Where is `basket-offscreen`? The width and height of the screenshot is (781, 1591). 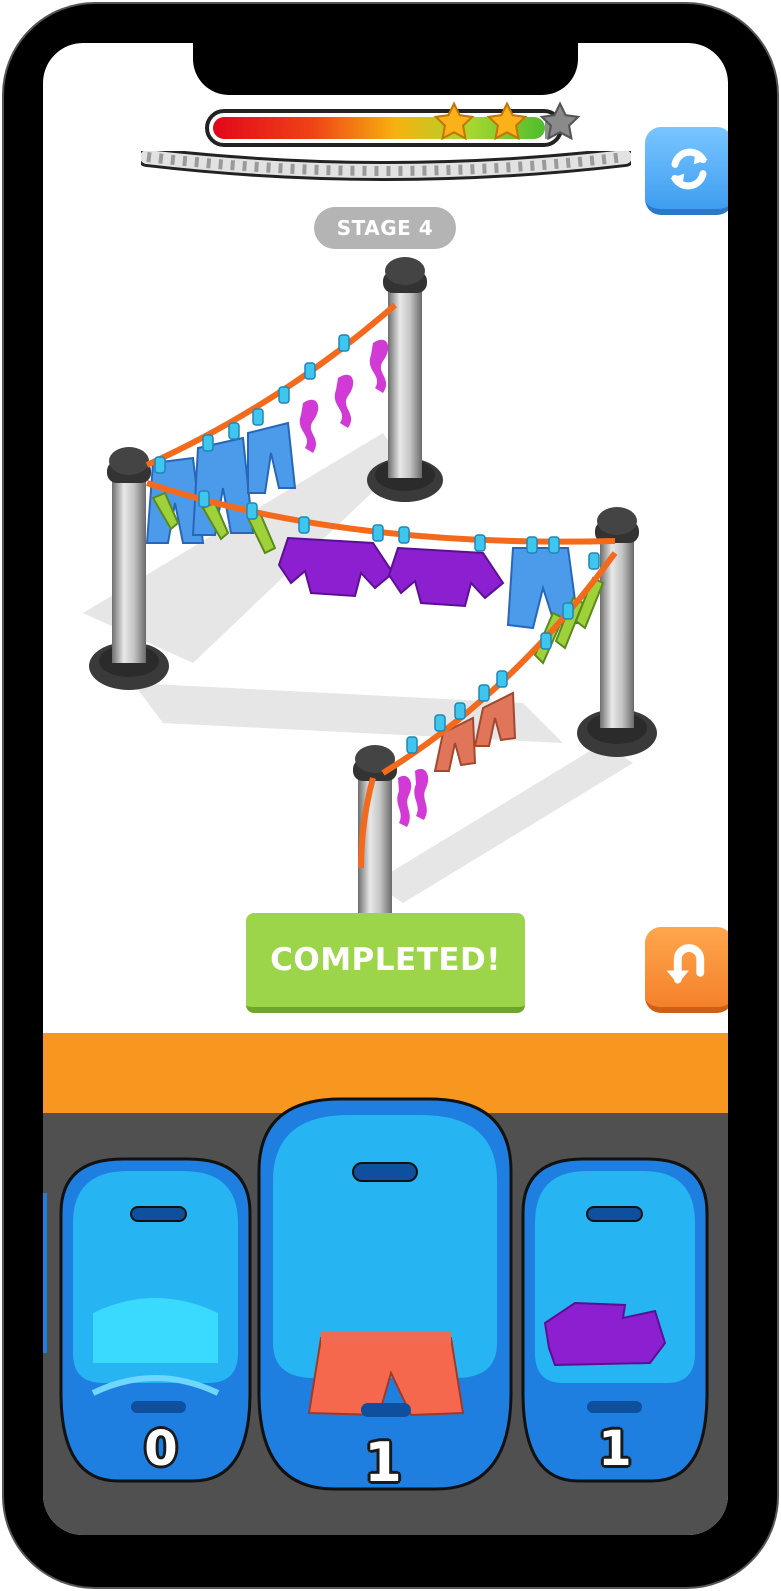 basket-offscreen is located at coordinates (45, 1273).